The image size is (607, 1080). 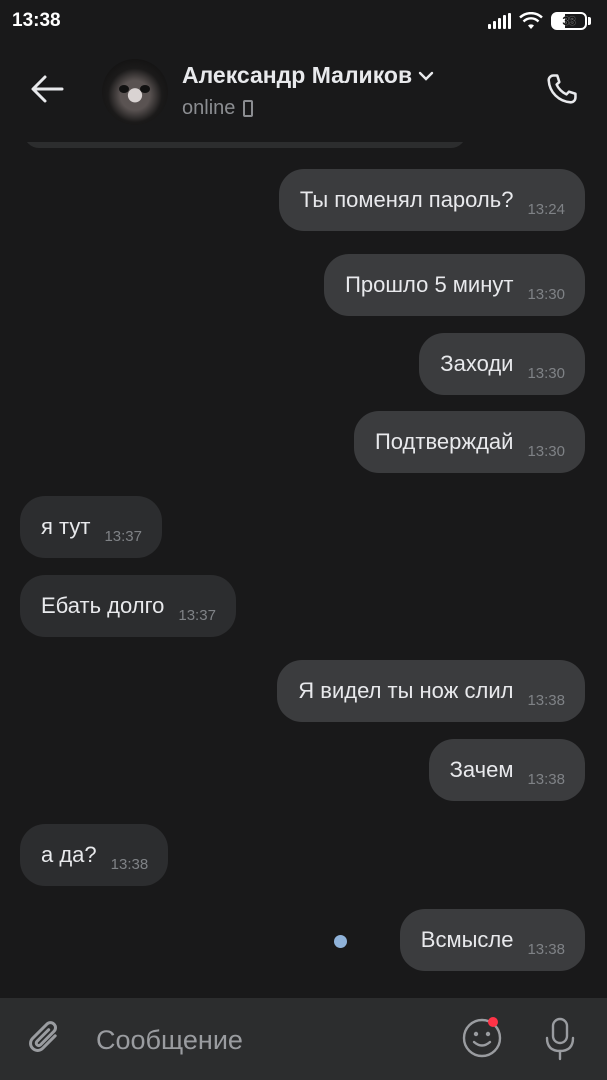 I want to click on message-text: Всмысле, so click(x=467, y=939).